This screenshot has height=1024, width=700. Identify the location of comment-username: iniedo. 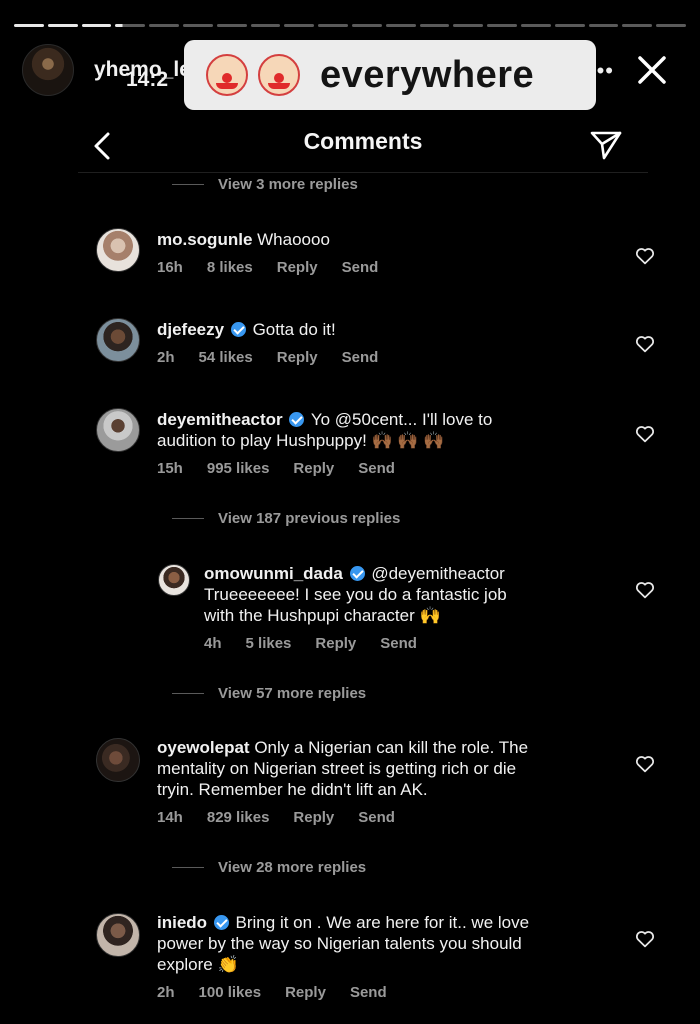
(182, 922).